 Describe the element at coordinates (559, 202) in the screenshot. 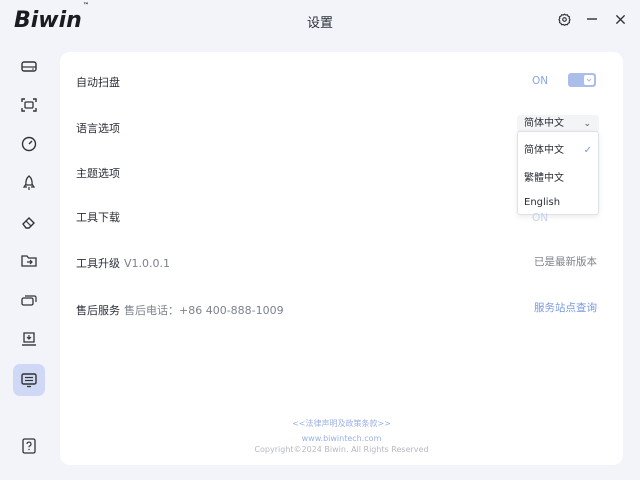

I see `language-option-english: English` at that location.